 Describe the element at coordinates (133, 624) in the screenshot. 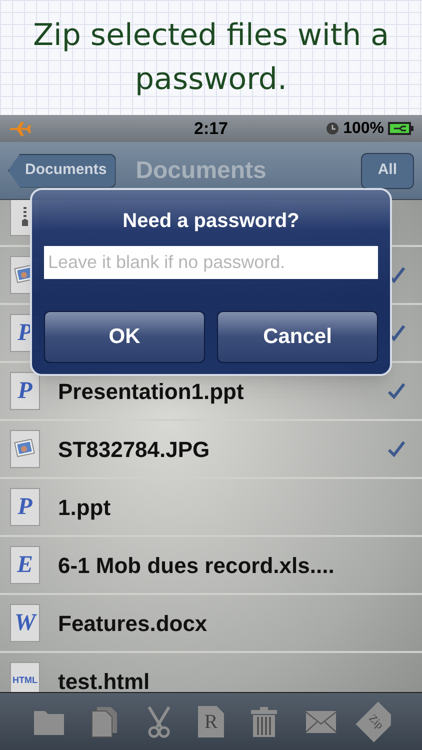

I see `file-name: Features.docx` at that location.